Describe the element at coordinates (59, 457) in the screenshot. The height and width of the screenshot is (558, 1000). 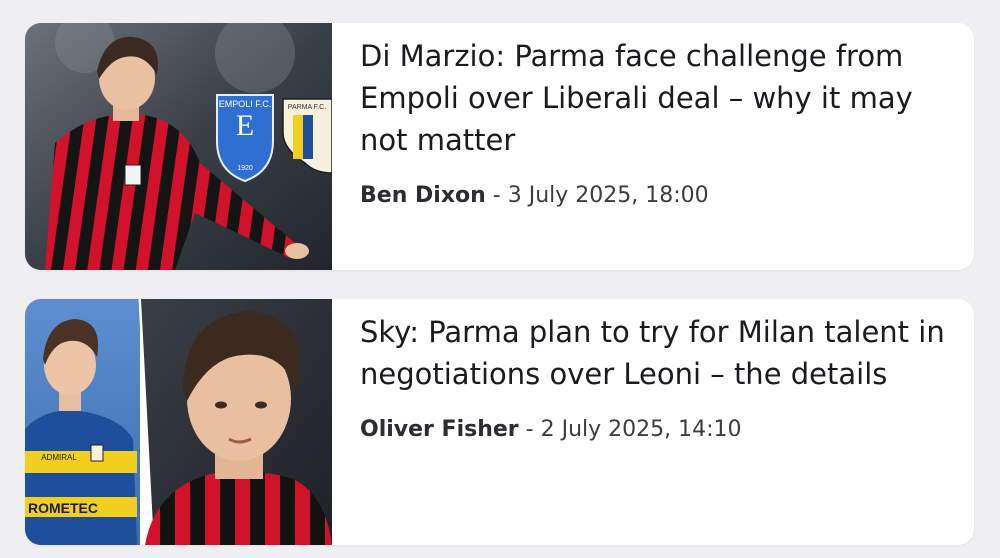
I see `svg-text: ADMIRAL` at that location.